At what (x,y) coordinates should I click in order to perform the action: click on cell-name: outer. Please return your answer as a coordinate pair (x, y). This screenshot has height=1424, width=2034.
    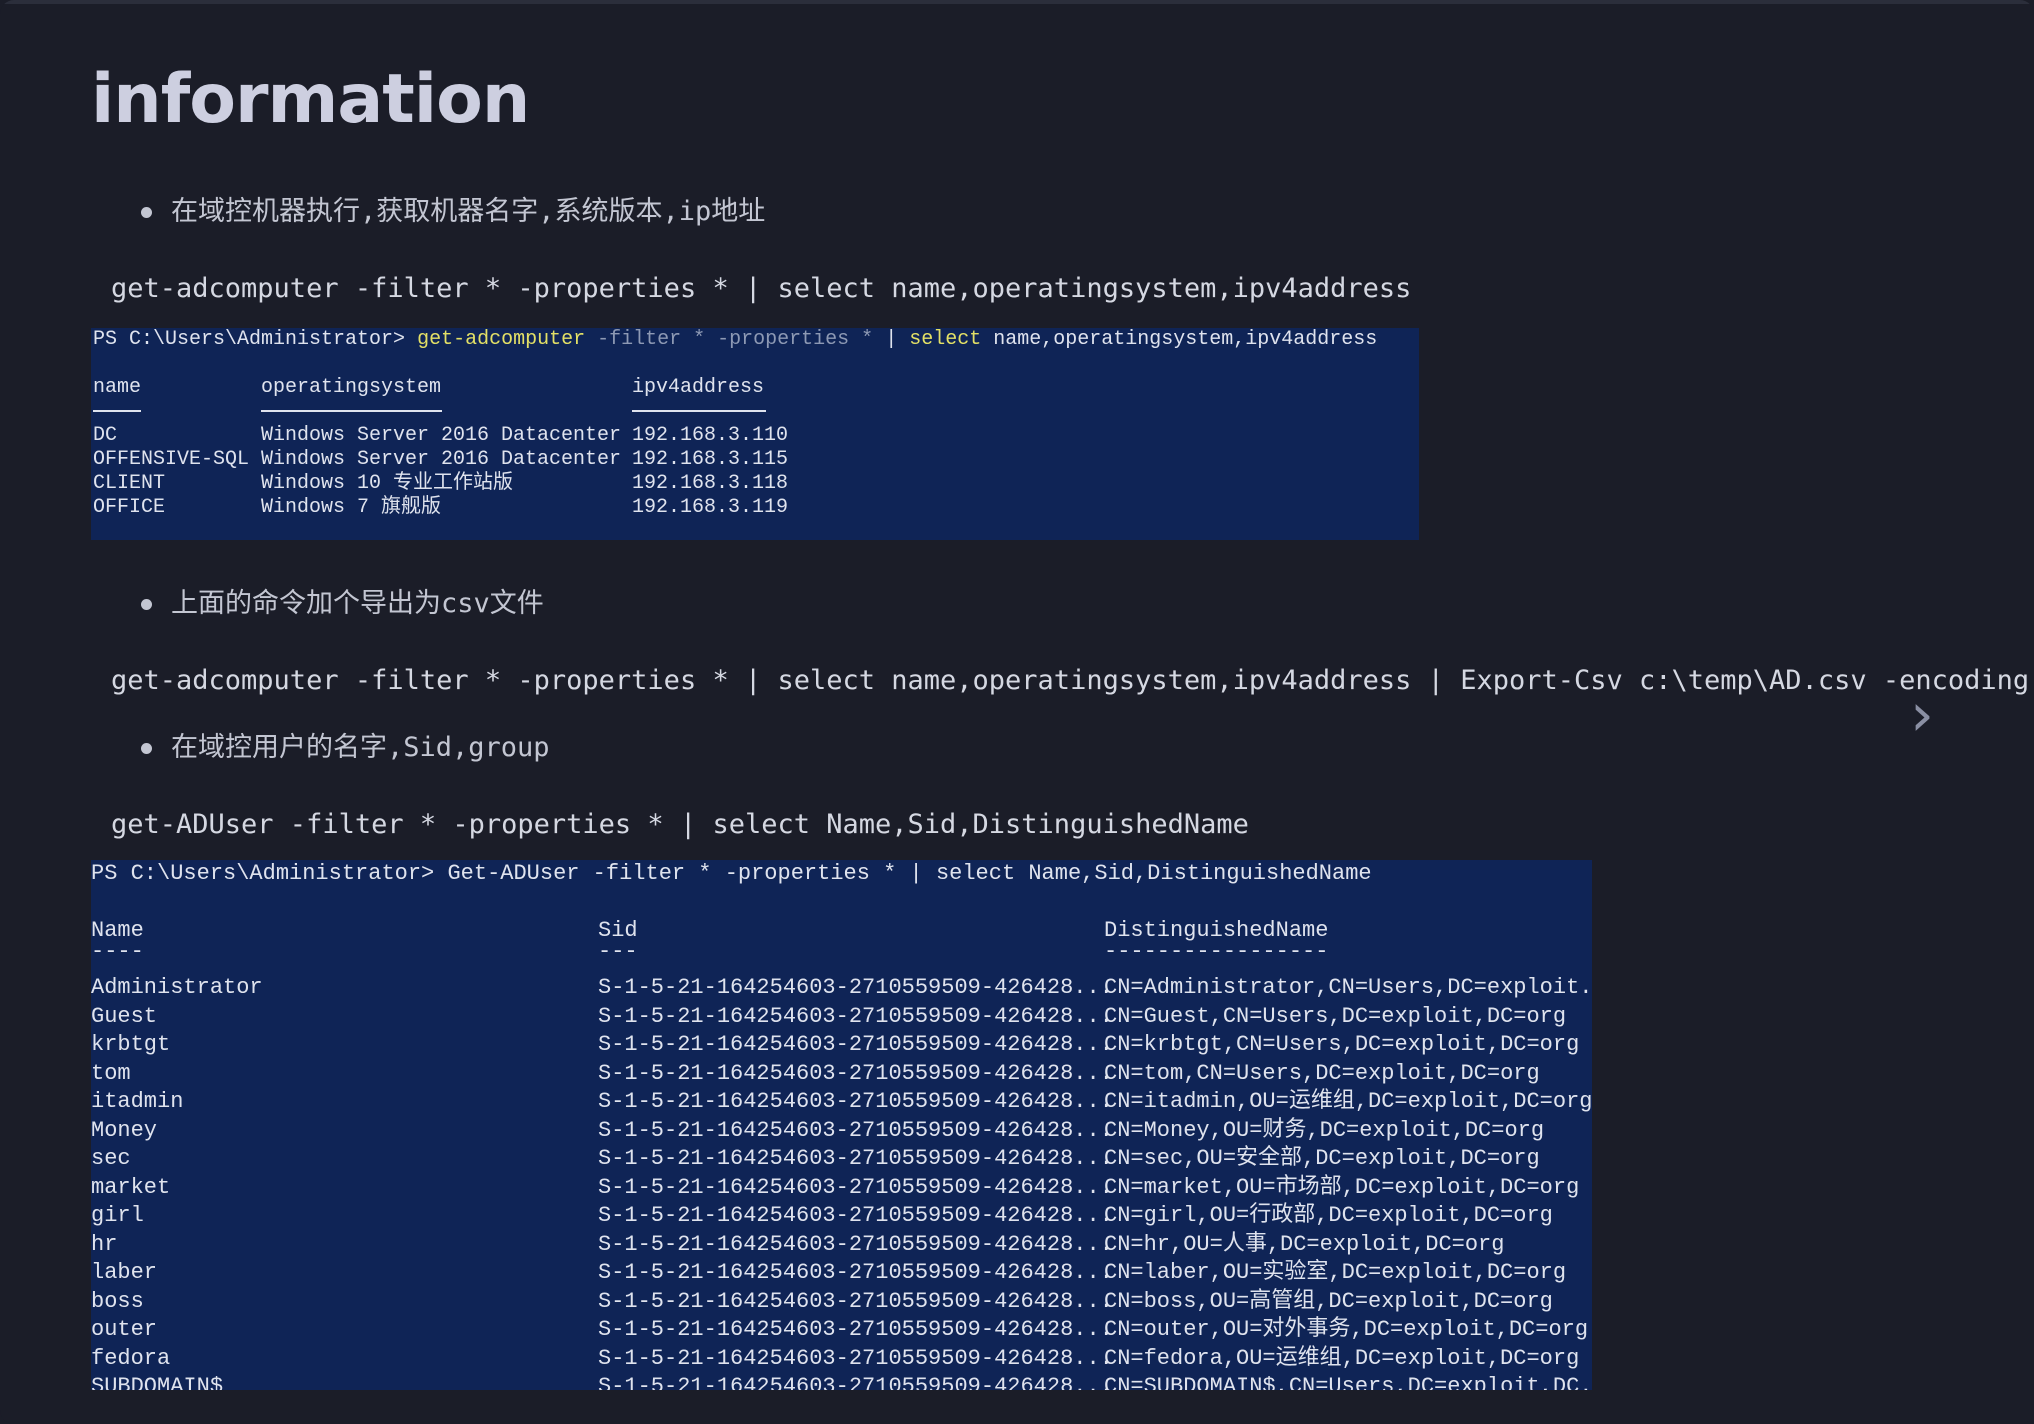
    Looking at the image, I should click on (124, 1329).